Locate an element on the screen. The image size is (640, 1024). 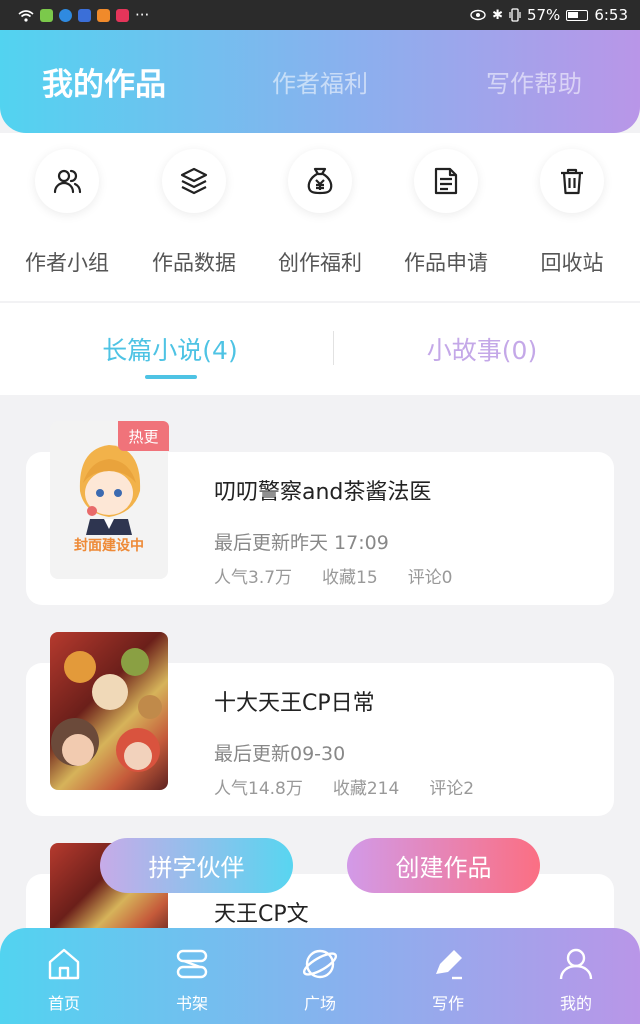
home-icon is located at coordinates (64, 964).